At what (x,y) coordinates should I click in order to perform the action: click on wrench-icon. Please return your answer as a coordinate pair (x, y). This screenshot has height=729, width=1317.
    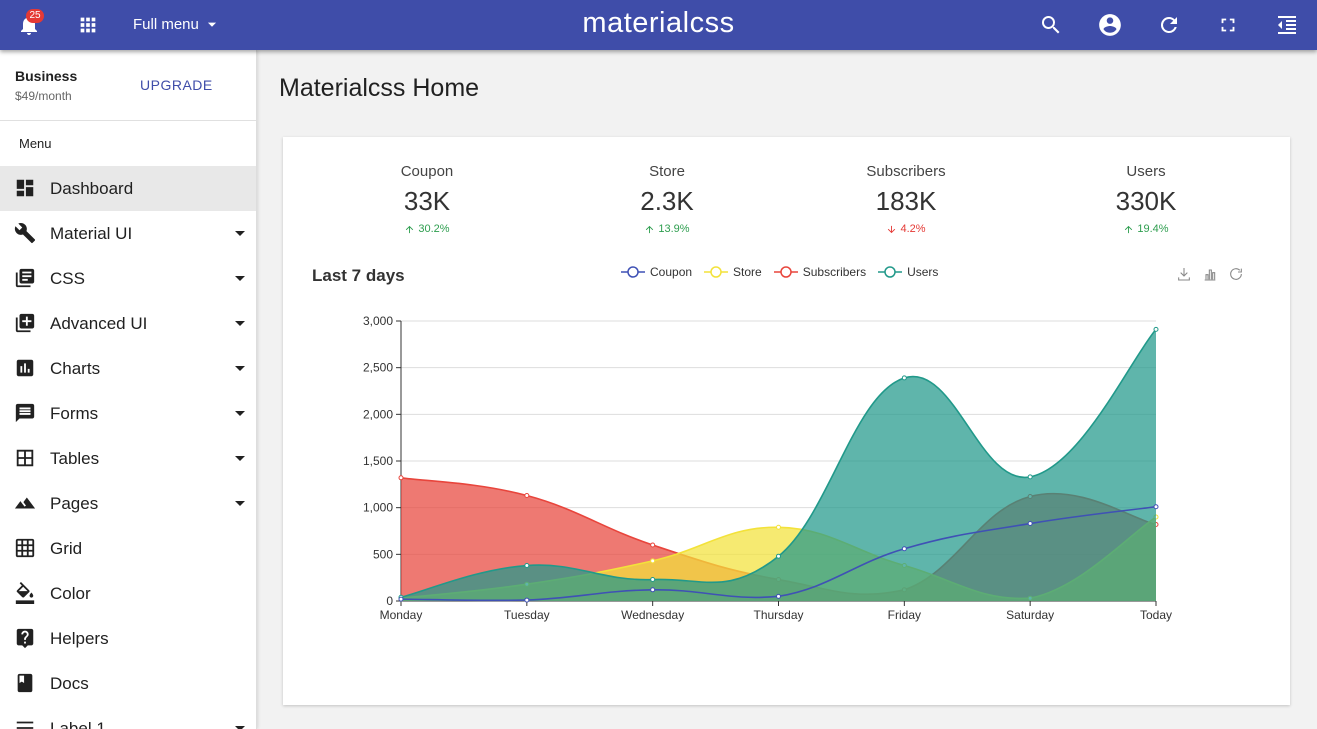
    Looking at the image, I should click on (25, 233).